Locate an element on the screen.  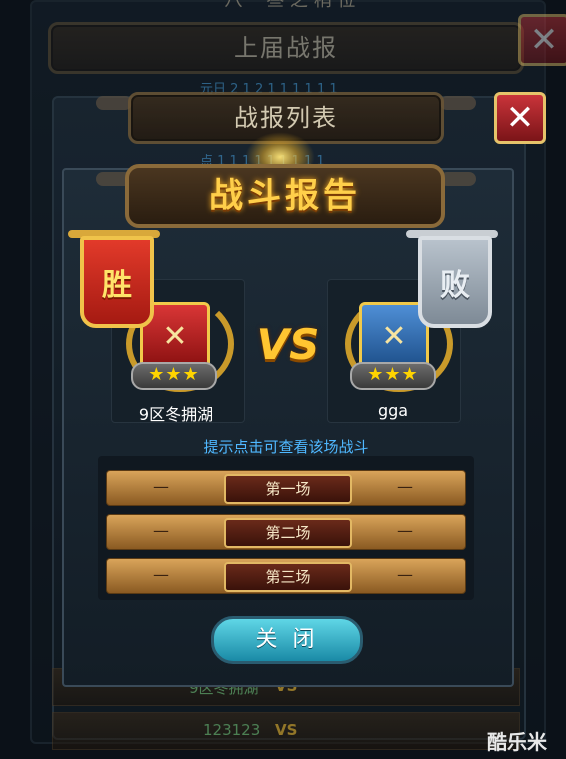
victory-banner: 胜 is located at coordinates (117, 282).